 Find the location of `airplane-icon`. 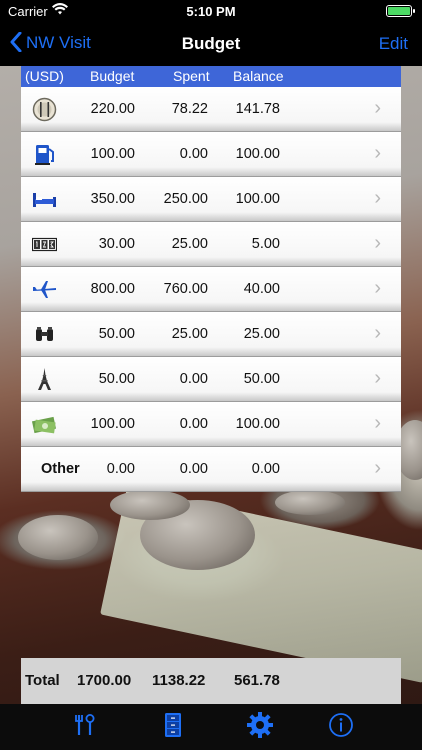

airplane-icon is located at coordinates (44, 289).